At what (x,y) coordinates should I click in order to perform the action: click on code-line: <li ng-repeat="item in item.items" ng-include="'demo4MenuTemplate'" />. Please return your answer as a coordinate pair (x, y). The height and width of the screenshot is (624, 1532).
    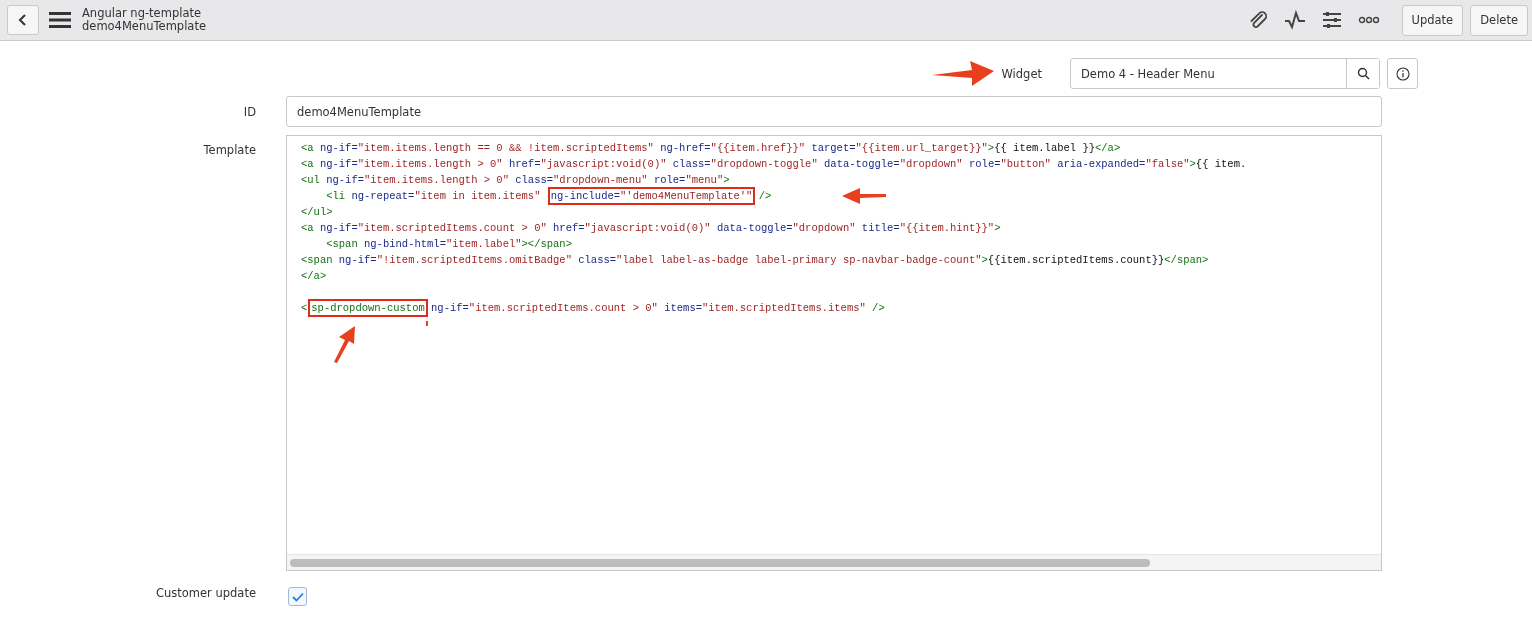
    Looking at the image, I should click on (536, 196).